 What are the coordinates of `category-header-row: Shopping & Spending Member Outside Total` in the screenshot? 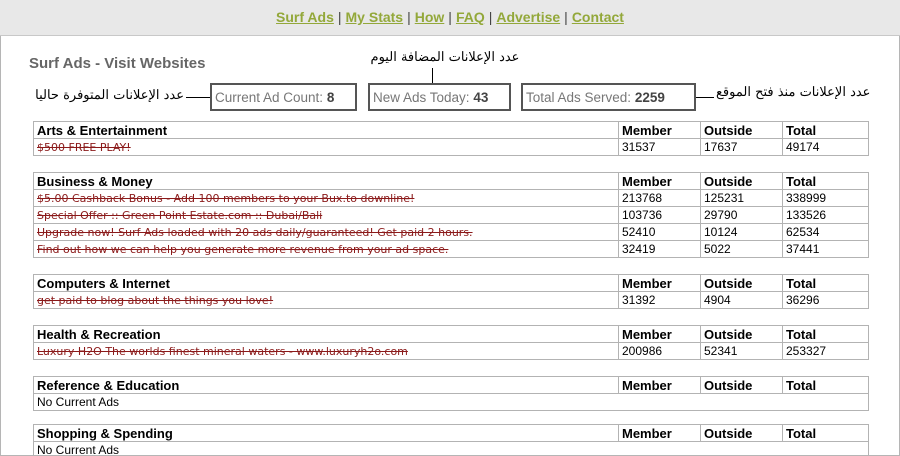 It's located at (451, 433).